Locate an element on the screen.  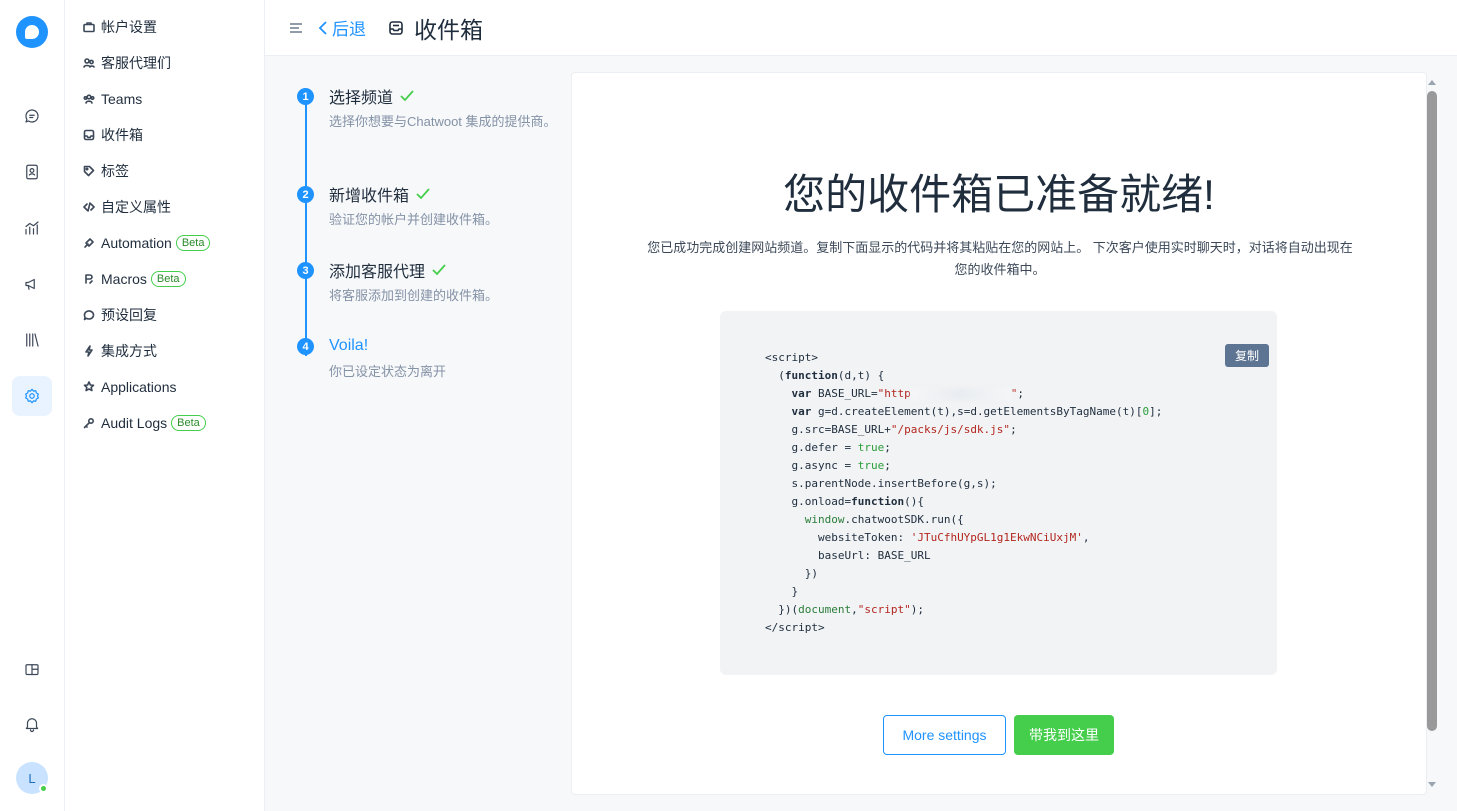
step-number: 4 is located at coordinates (305, 346).